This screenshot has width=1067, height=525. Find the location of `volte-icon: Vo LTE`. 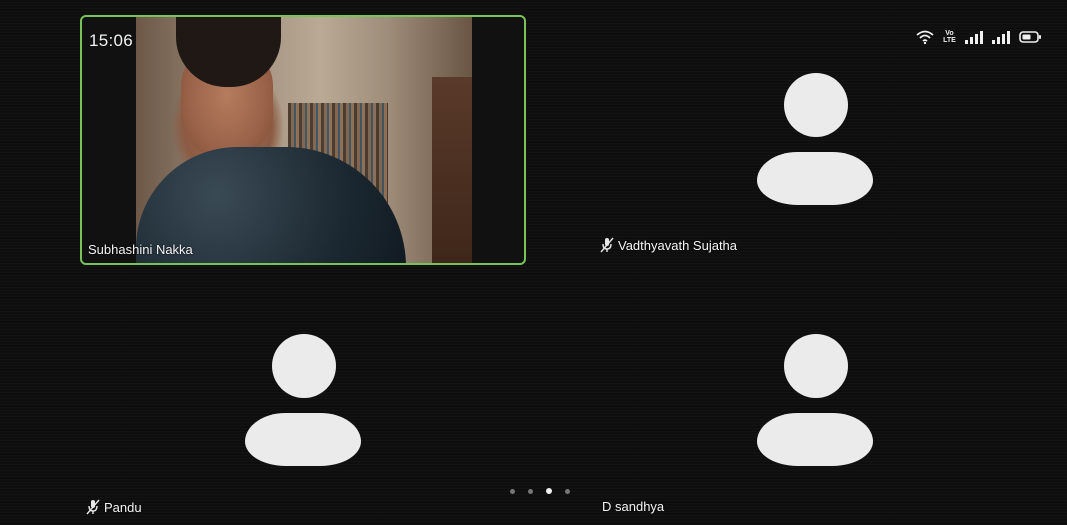

volte-icon: Vo LTE is located at coordinates (949, 37).